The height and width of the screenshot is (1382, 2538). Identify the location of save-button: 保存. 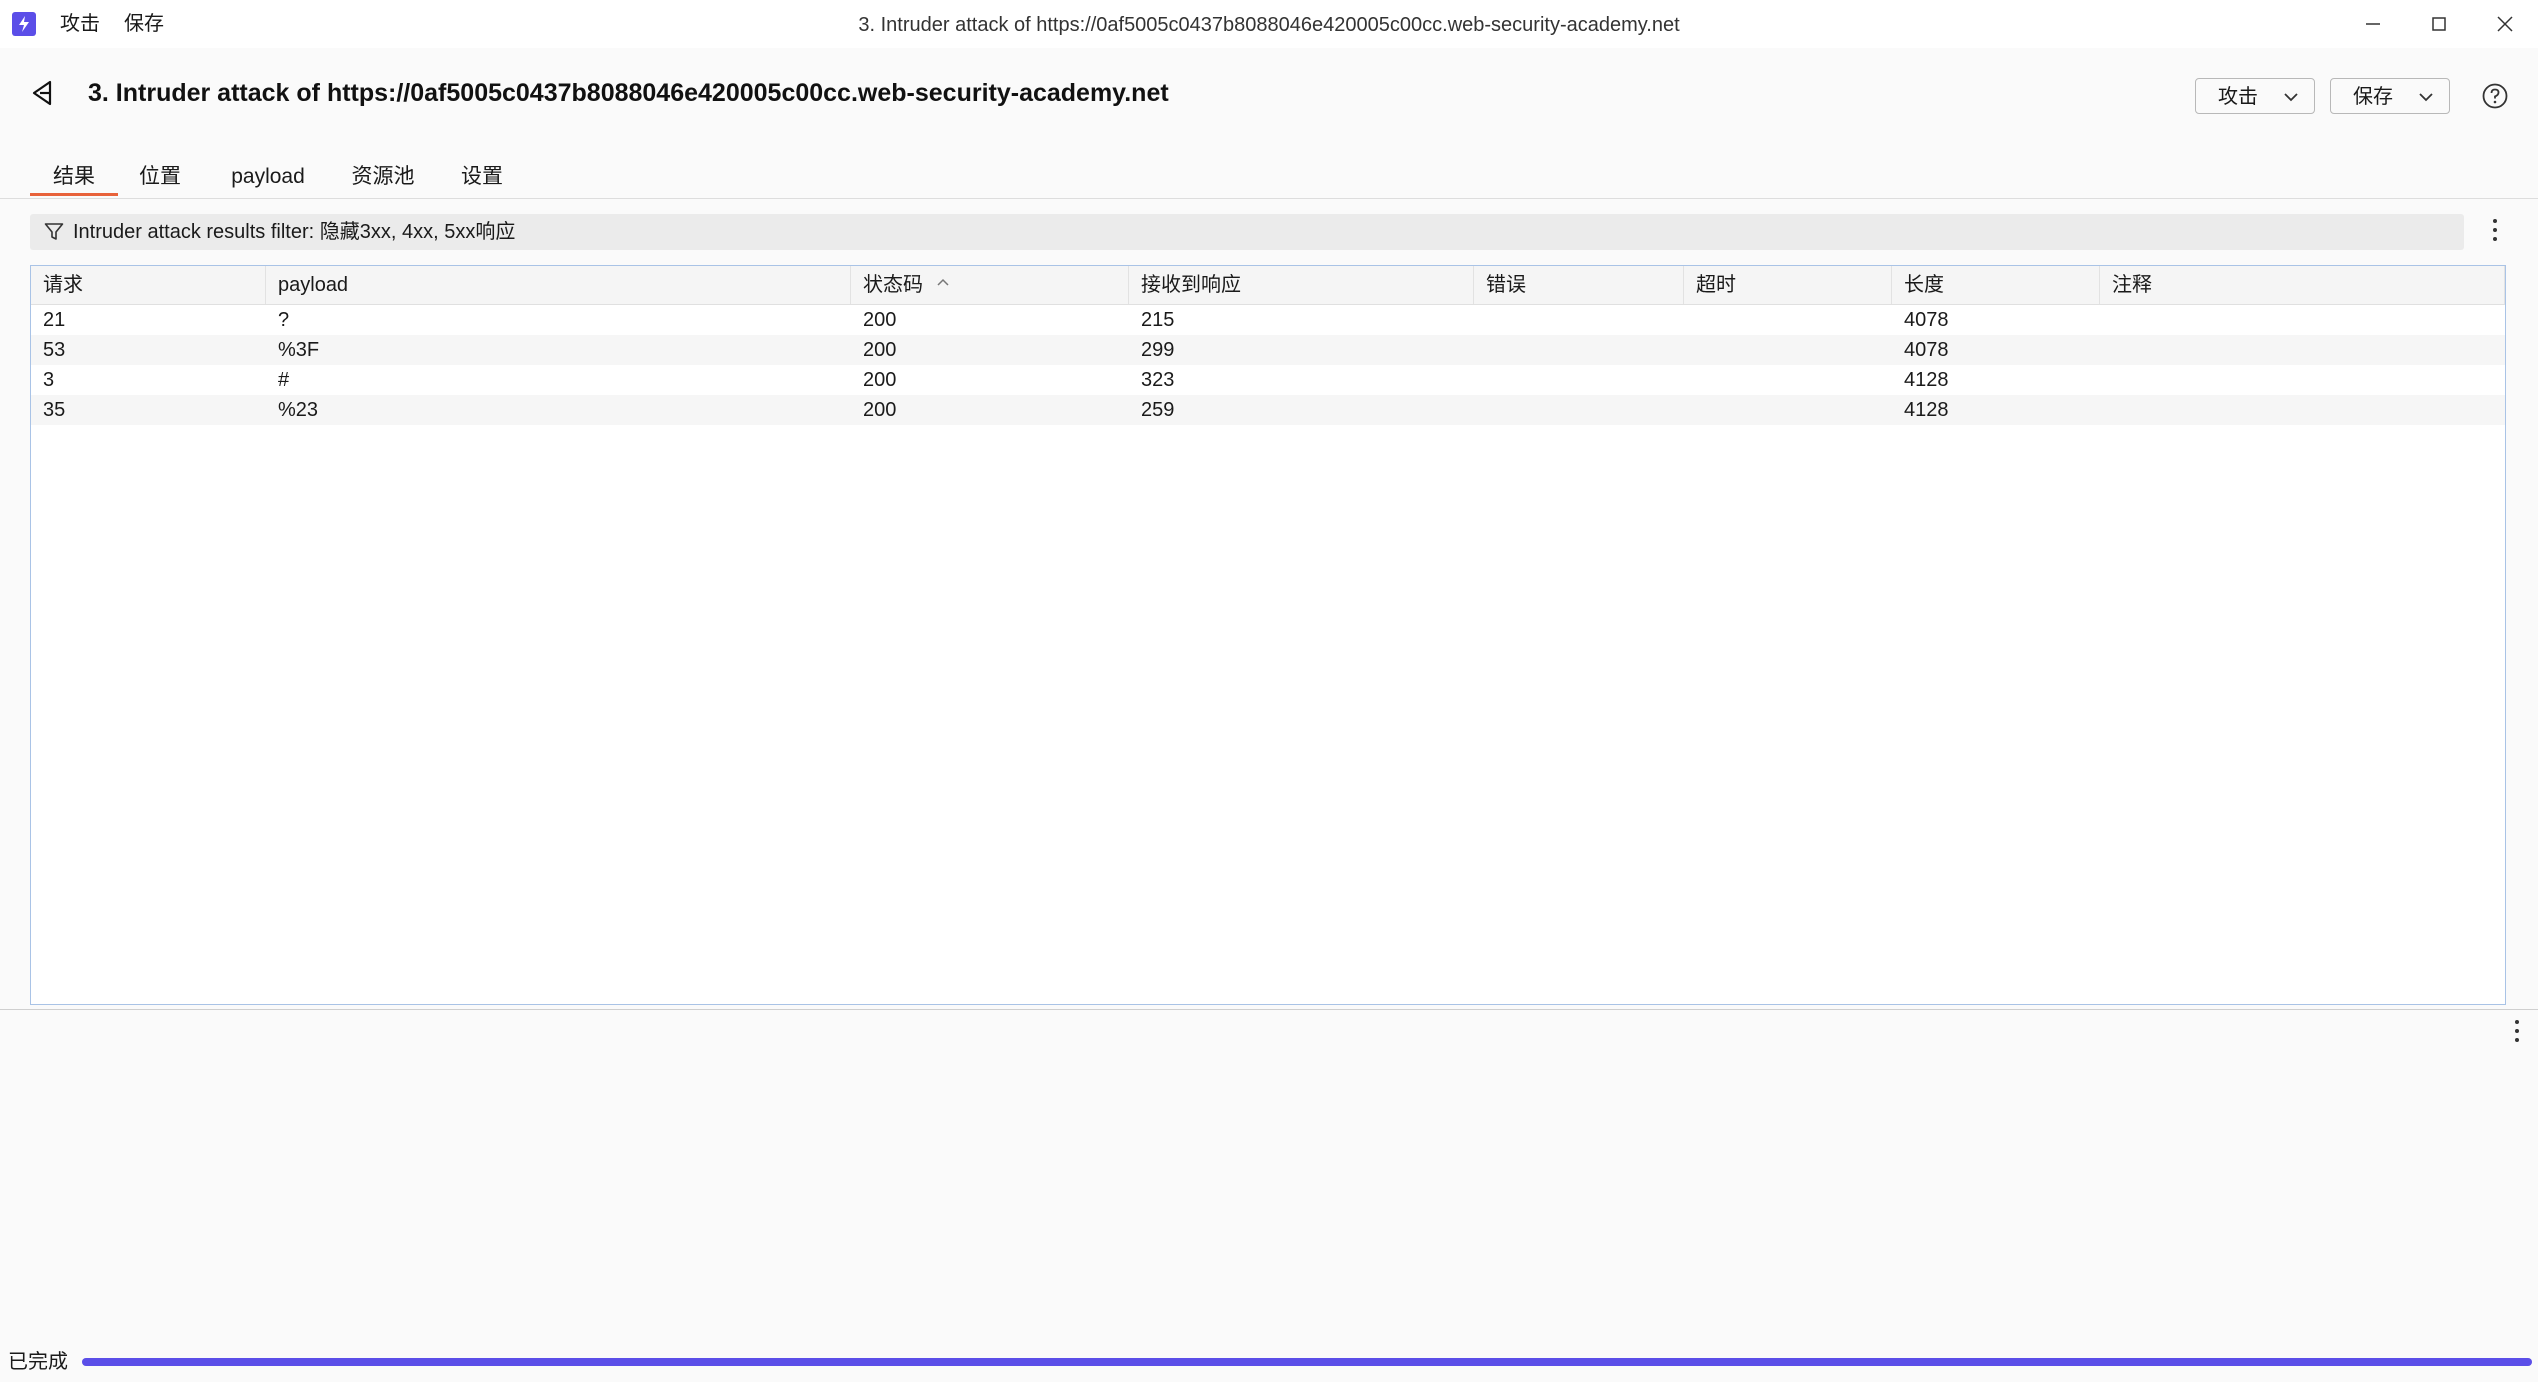
(2390, 96).